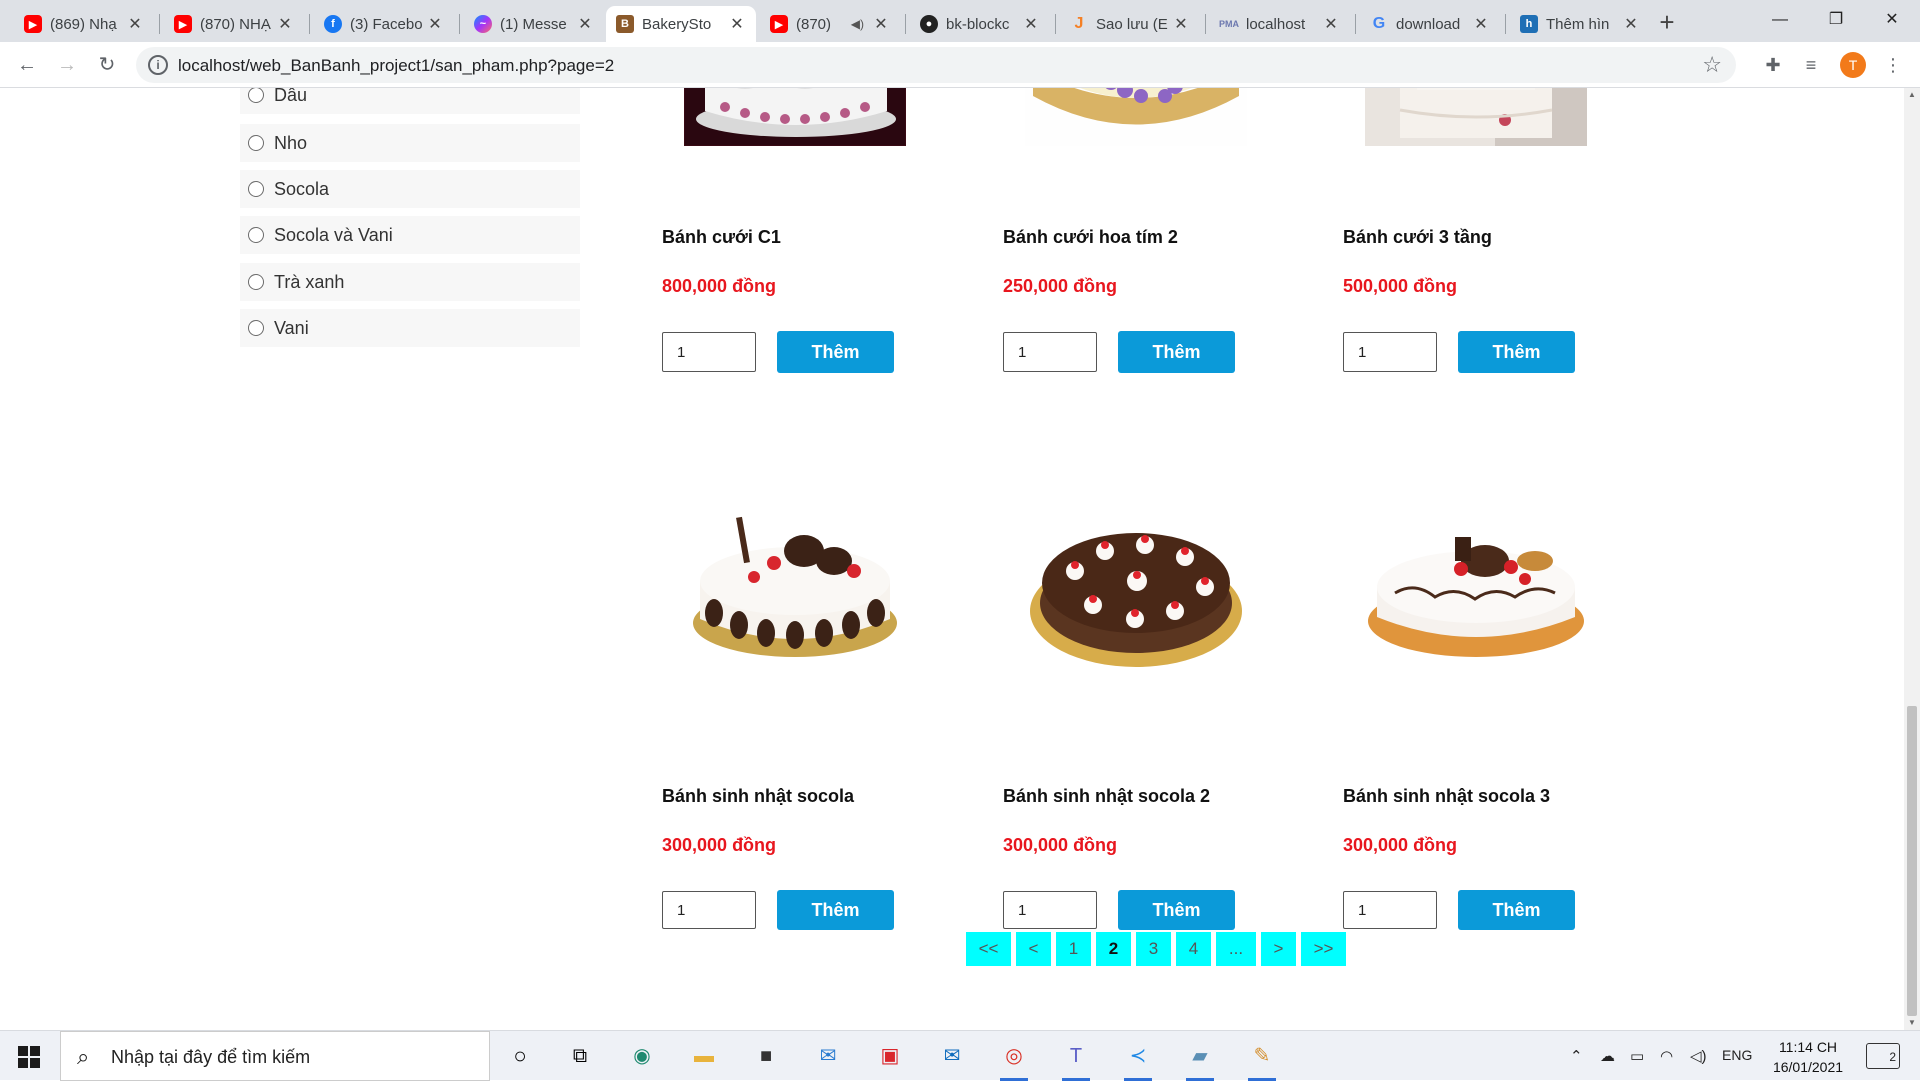  What do you see at coordinates (520, 1056) in the screenshot?
I see `cortana-icon: ○` at bounding box center [520, 1056].